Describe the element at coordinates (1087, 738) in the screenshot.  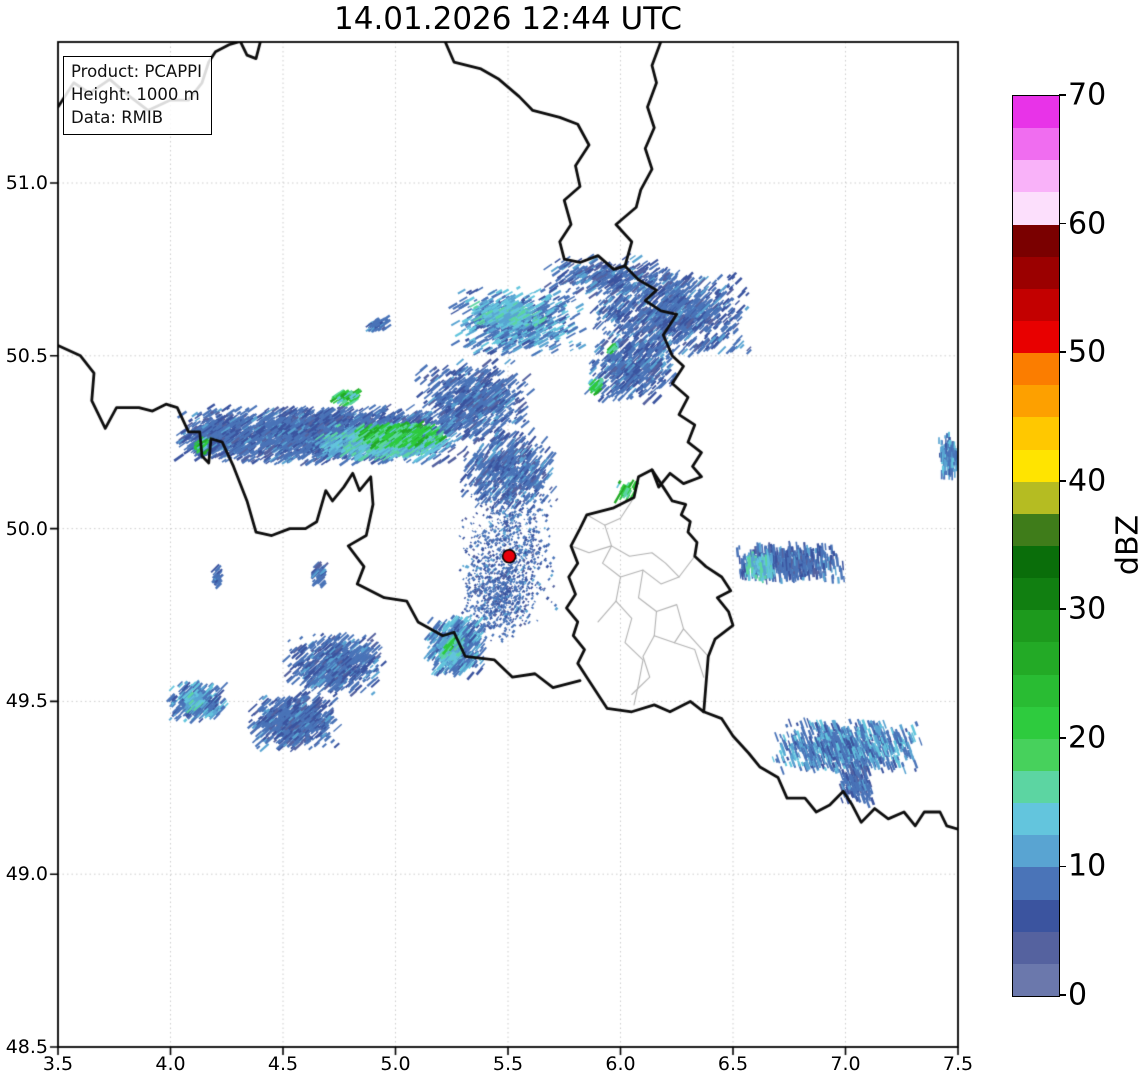
I see `colorbar-tick-label: 20` at that location.